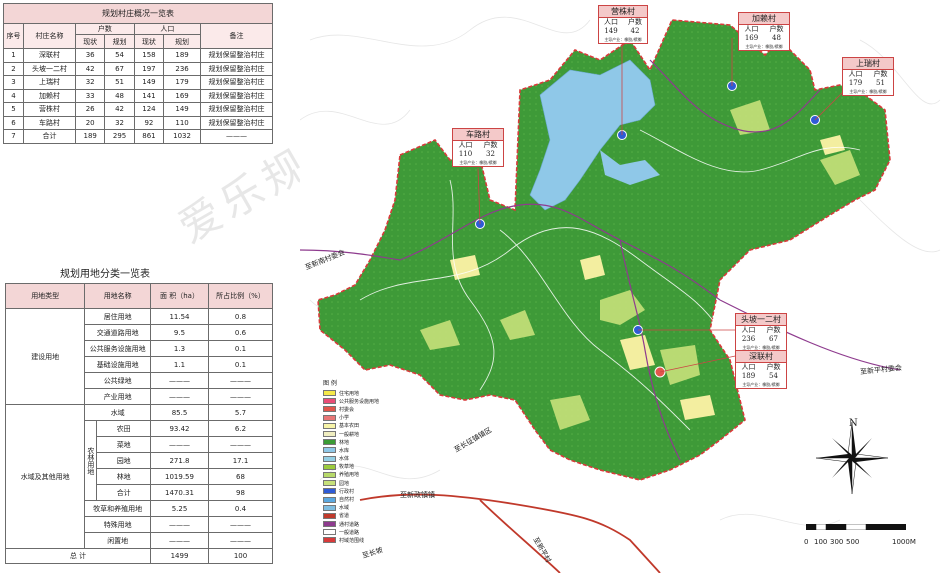 Image resolution: width=941 pixels, height=573 pixels. I want to click on village-cell-h_now: 32, so click(90, 82).